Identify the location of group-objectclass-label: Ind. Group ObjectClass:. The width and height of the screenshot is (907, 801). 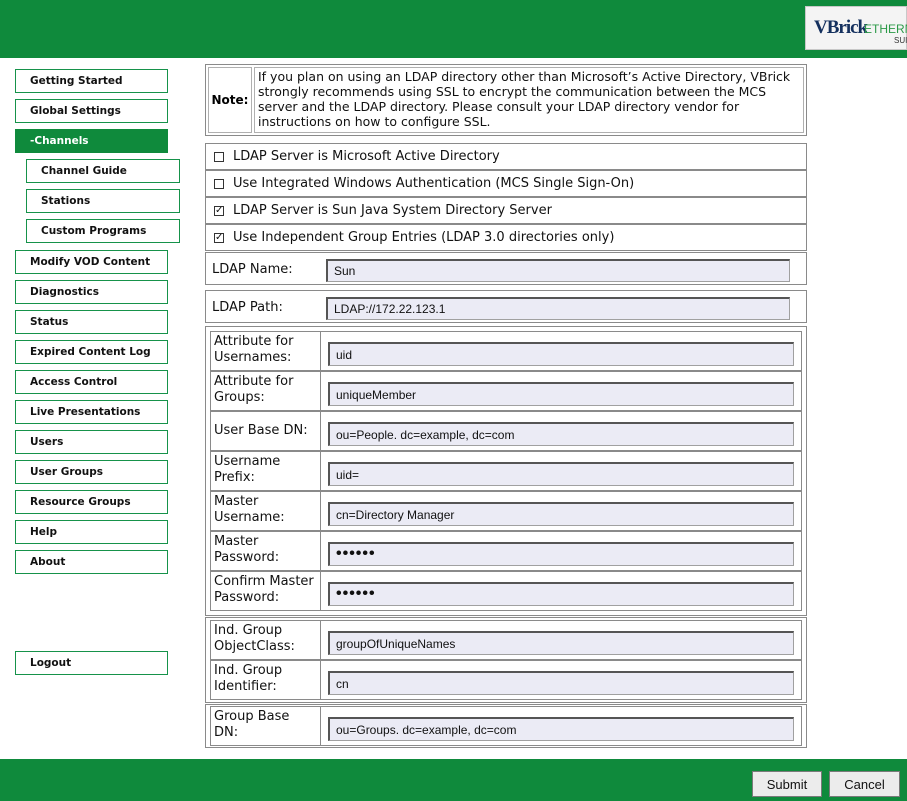
(266, 640).